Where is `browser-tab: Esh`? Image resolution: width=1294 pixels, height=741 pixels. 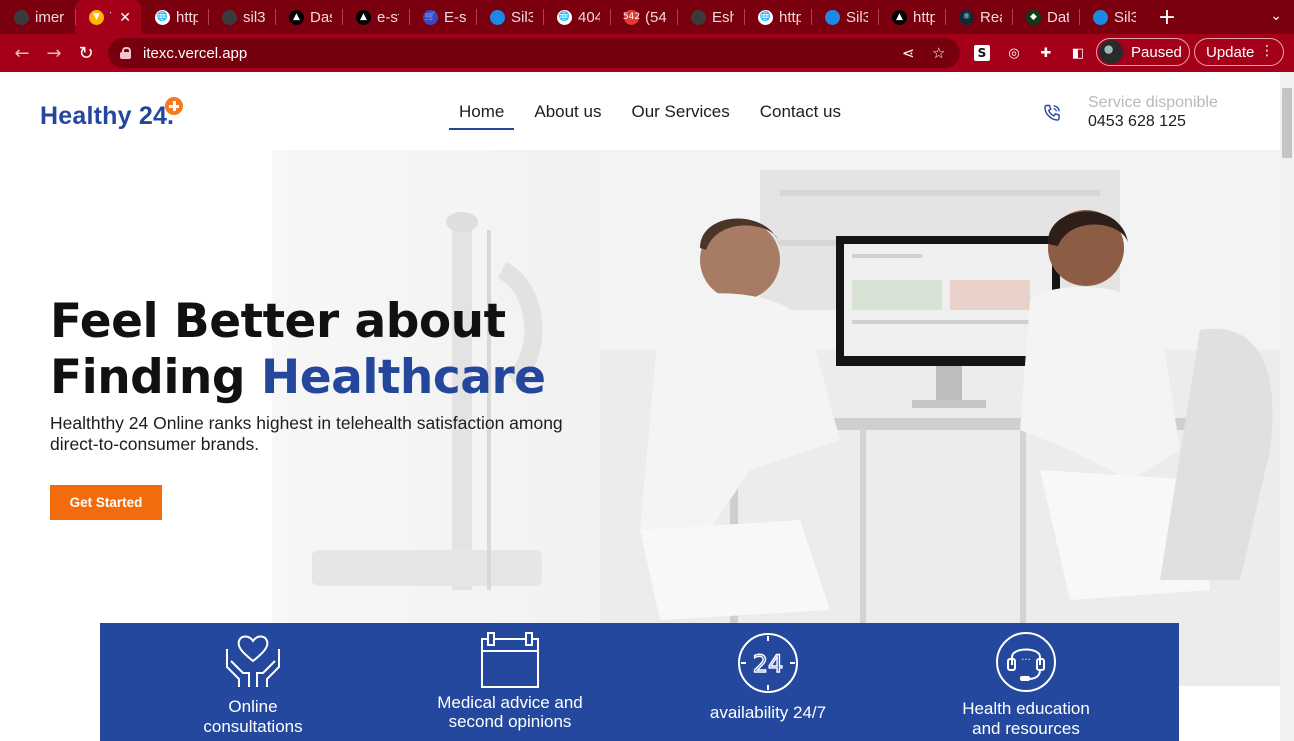
browser-tab: Esh is located at coordinates (710, 17).